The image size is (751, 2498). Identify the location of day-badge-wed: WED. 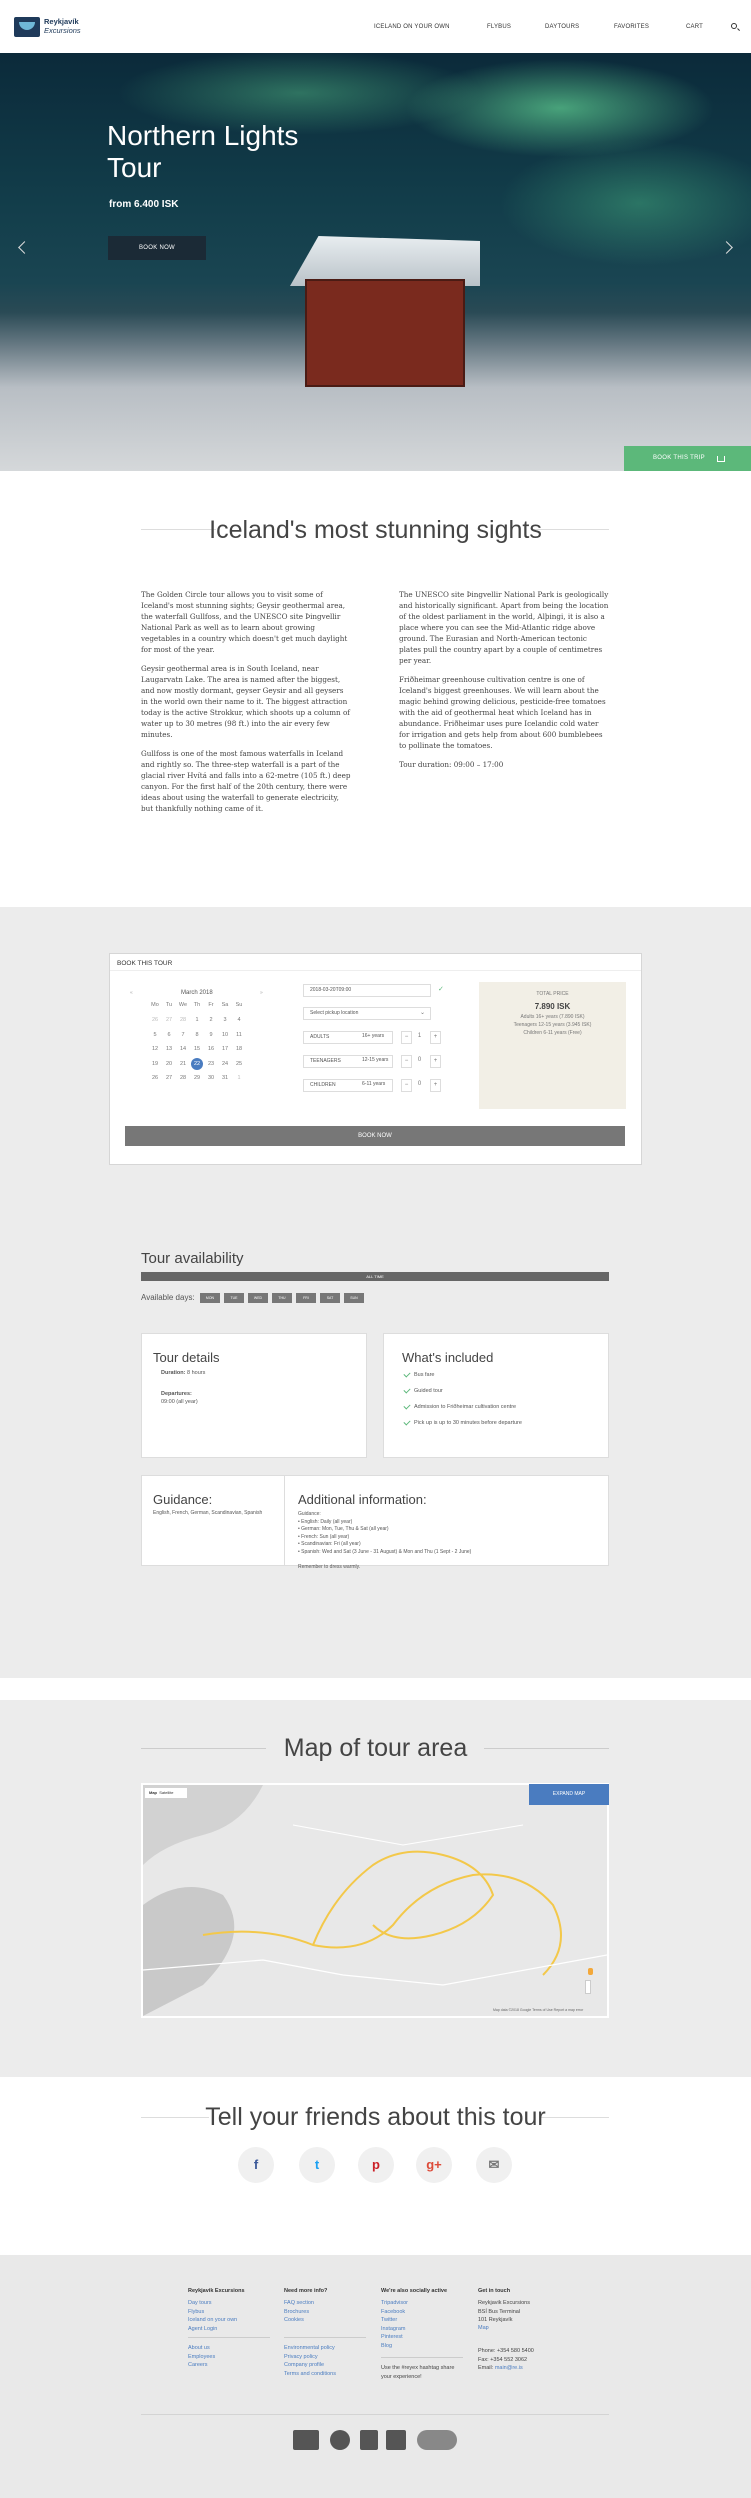
(258, 1298).